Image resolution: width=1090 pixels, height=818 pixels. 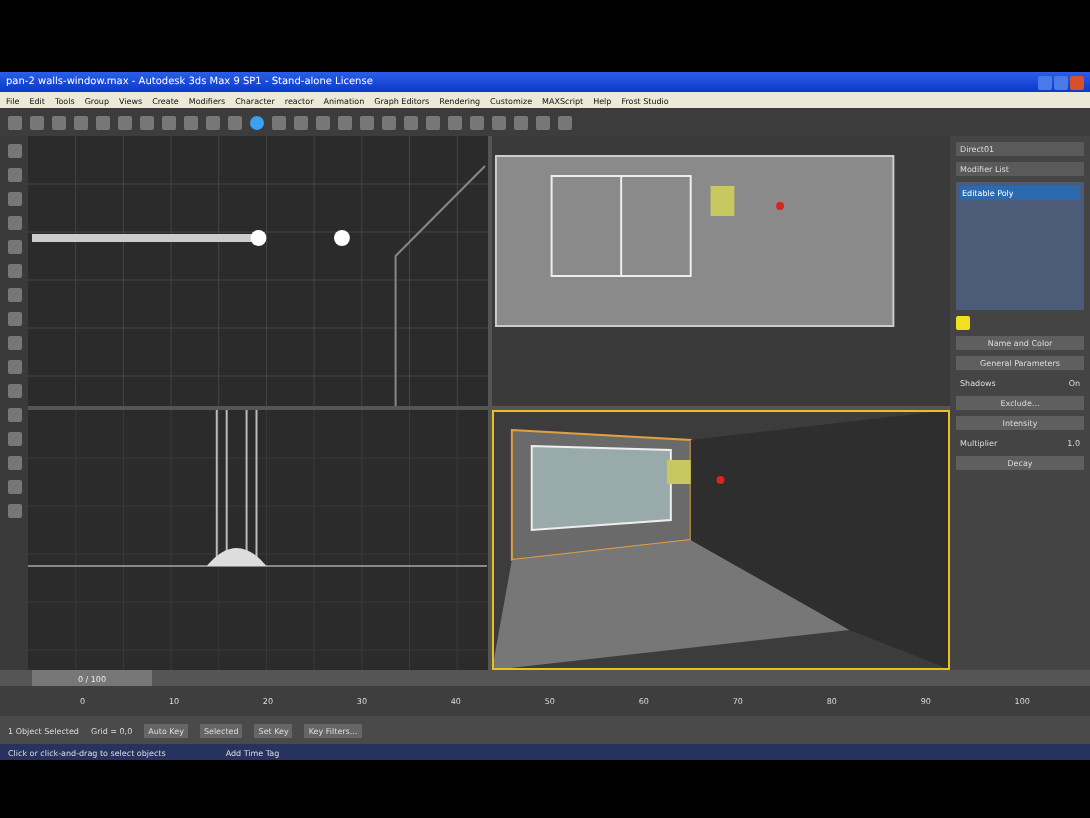 I want to click on maximize-button, so click(x=1061, y=82).